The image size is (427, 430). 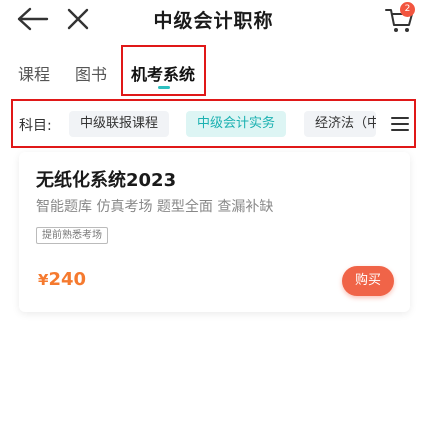 What do you see at coordinates (35, 126) in the screenshot?
I see `subject-label: 科目:` at bounding box center [35, 126].